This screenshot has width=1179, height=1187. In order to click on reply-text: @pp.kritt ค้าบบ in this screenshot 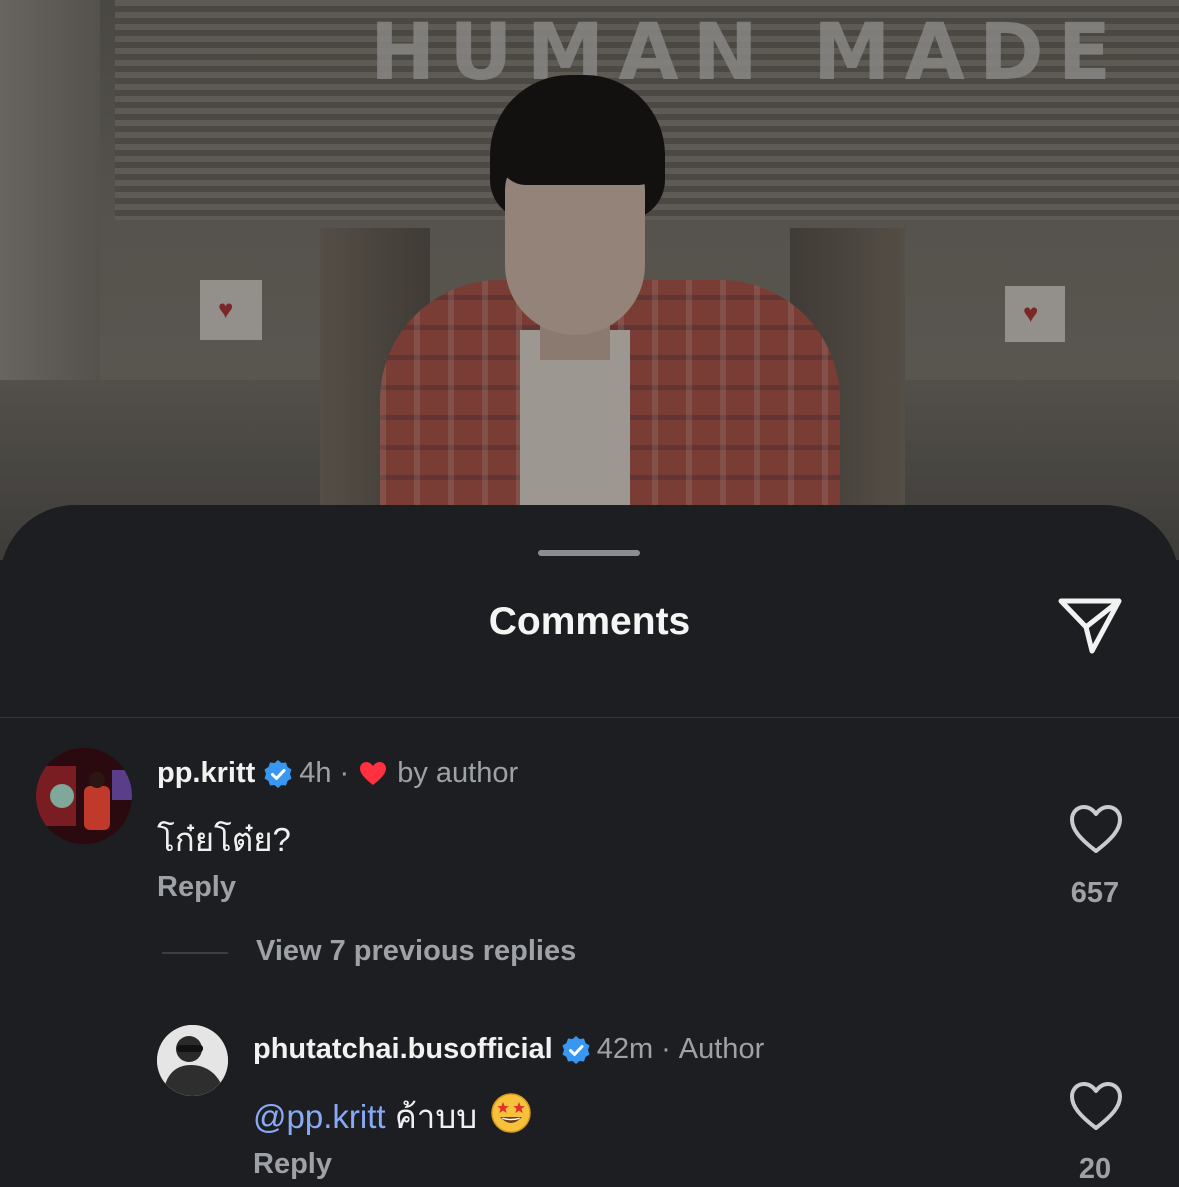, I will do `click(392, 1116)`.